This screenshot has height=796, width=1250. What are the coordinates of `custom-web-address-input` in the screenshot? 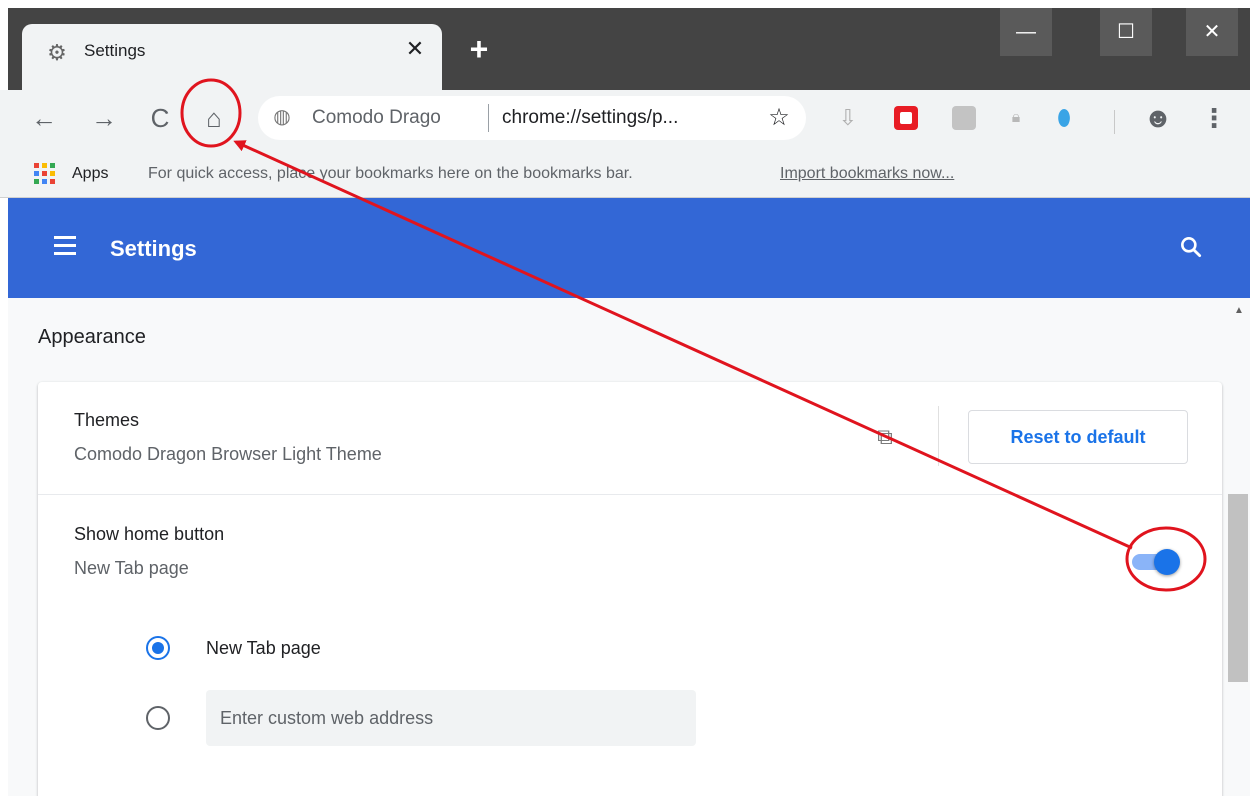 It's located at (451, 718).